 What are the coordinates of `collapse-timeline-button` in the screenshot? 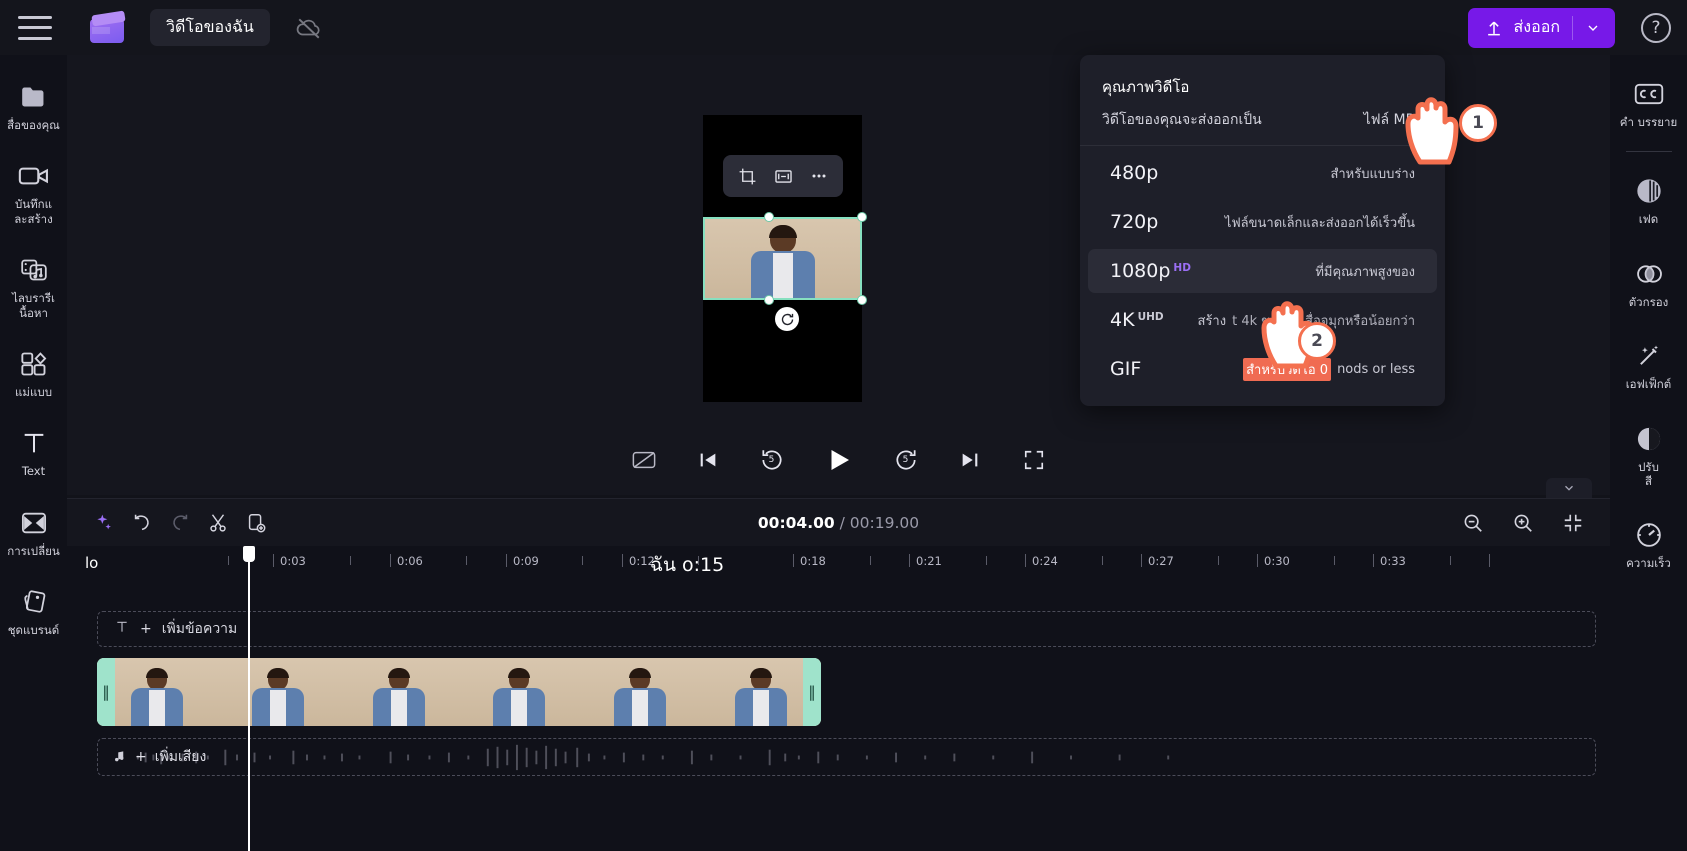 It's located at (1569, 488).